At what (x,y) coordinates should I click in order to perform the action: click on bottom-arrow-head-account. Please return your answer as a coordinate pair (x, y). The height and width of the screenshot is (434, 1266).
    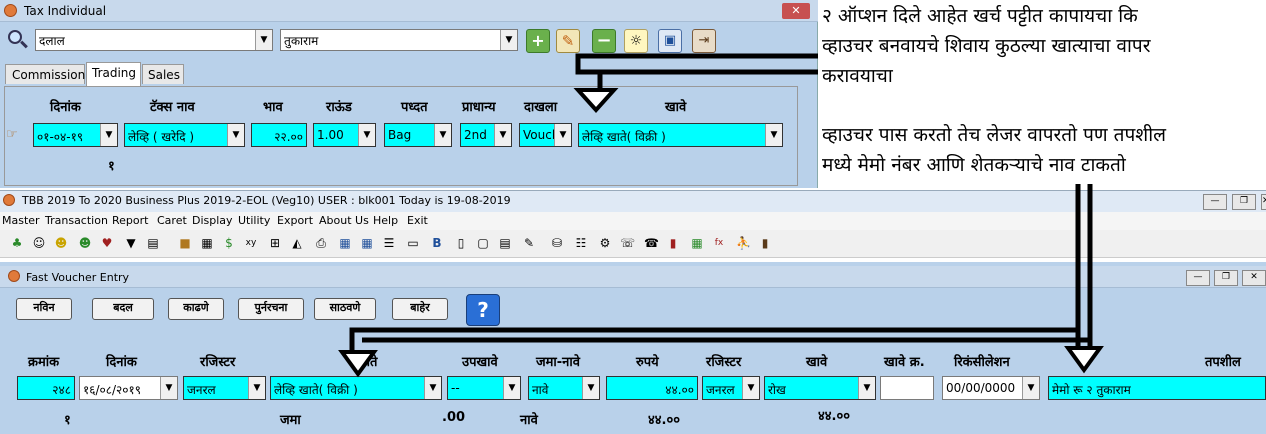
    Looking at the image, I should click on (358, 364).